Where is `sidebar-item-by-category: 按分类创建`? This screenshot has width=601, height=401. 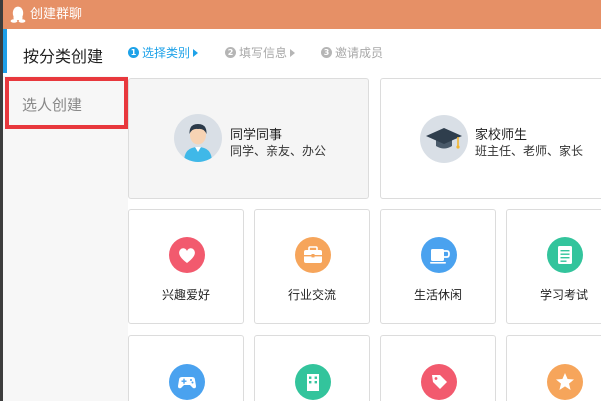
sidebar-item-by-category: 按分类创建 is located at coordinates (65, 52).